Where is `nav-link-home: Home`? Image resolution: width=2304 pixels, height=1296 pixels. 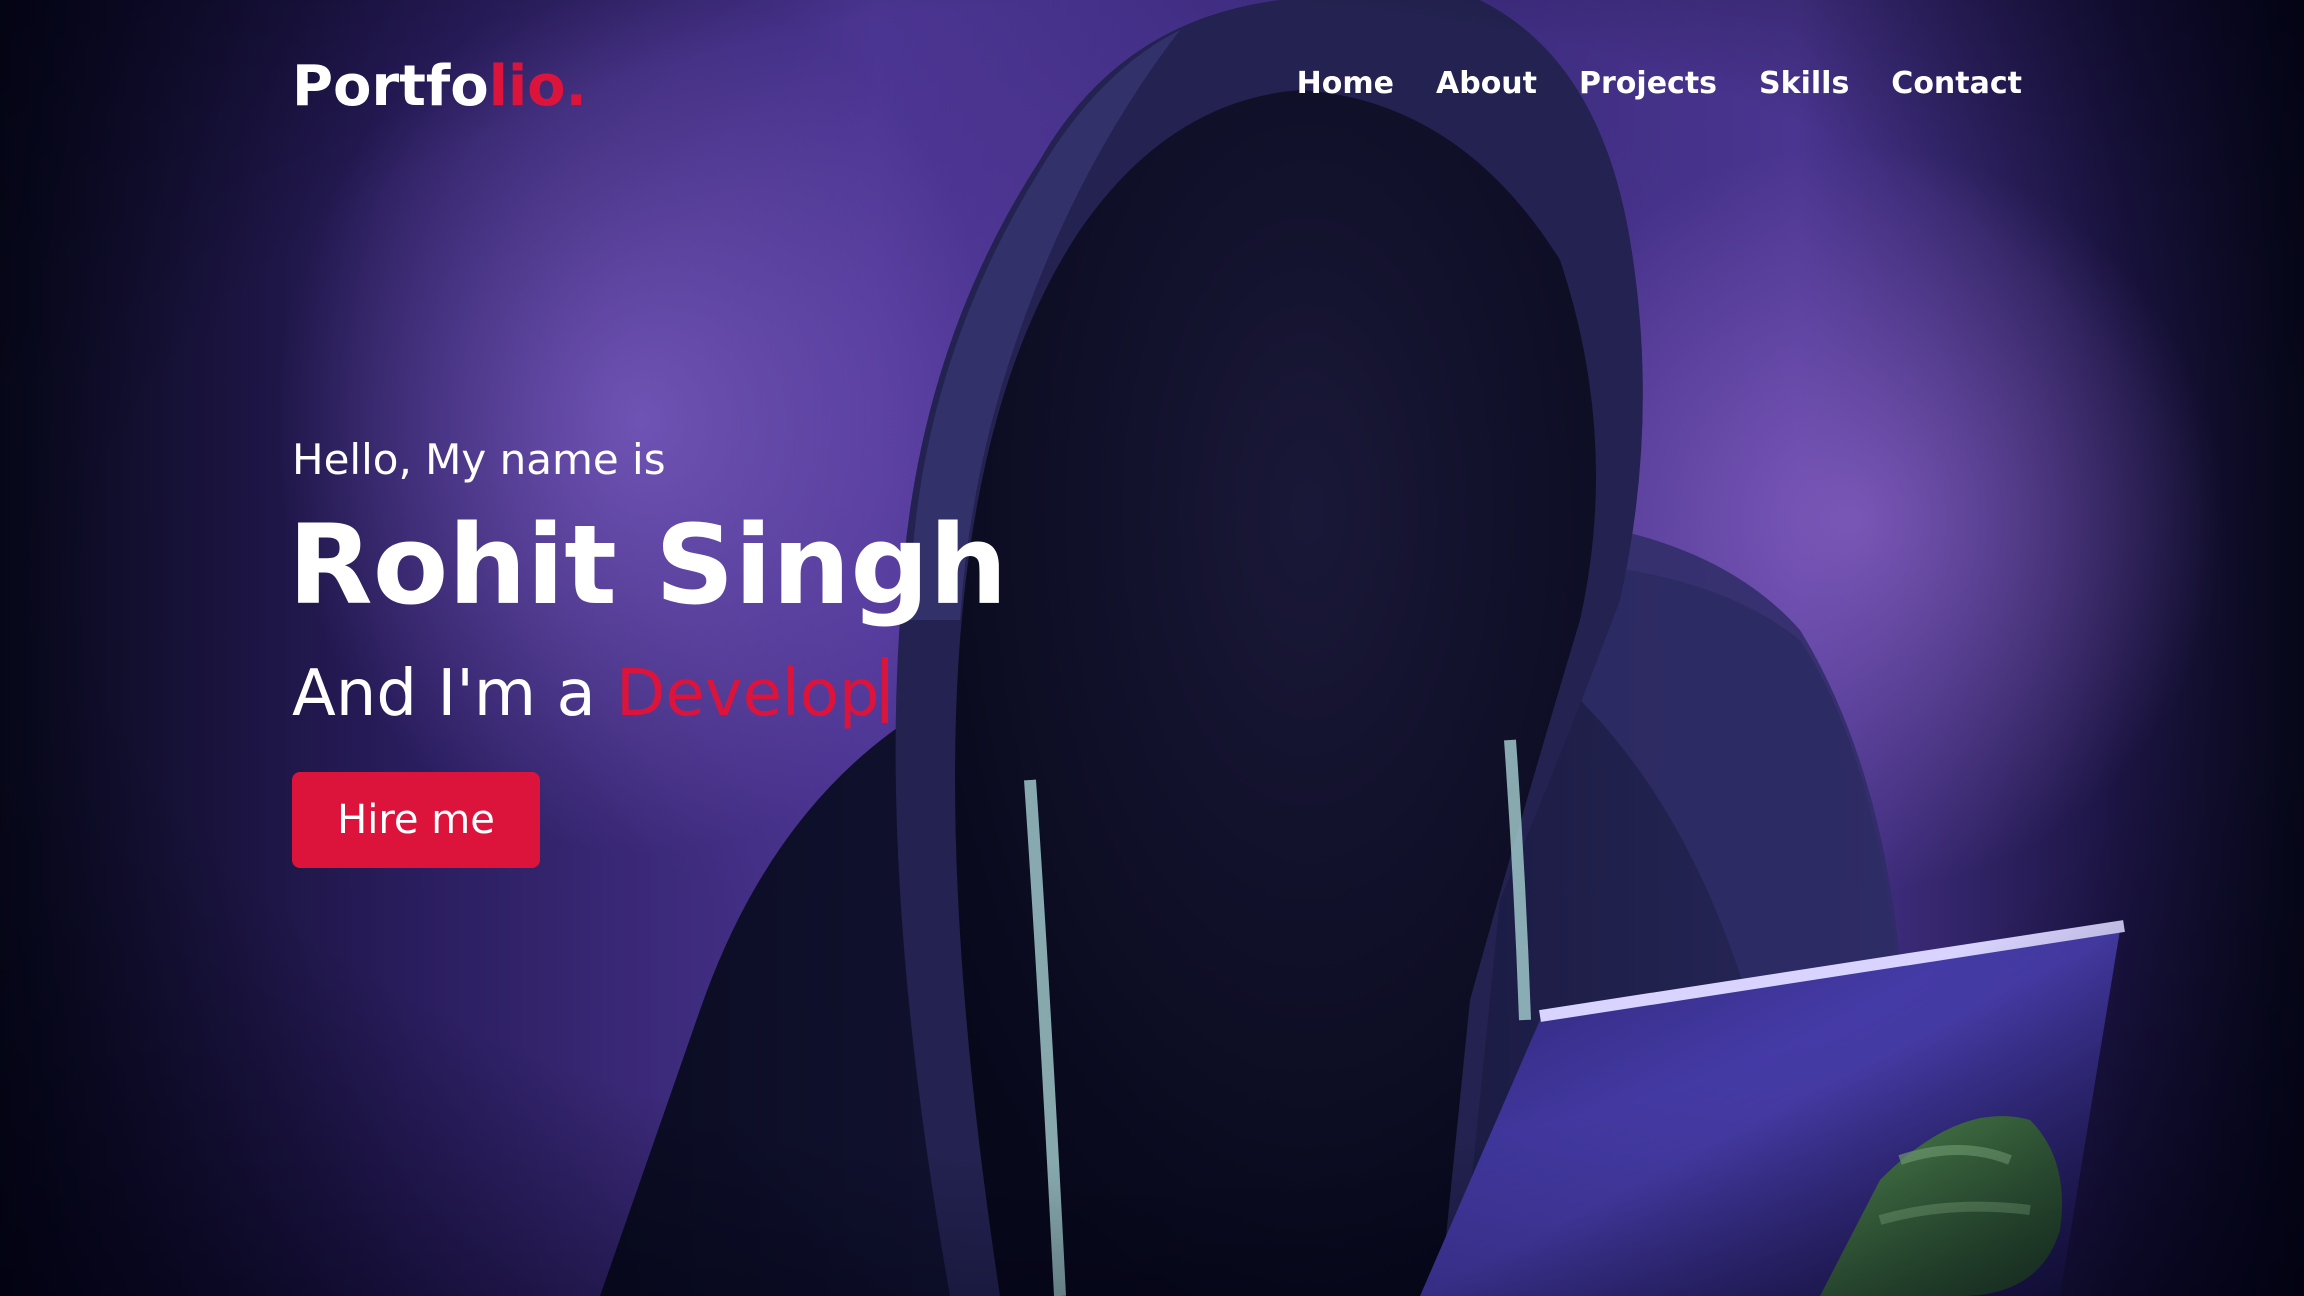
nav-link-home: Home is located at coordinates (1345, 83).